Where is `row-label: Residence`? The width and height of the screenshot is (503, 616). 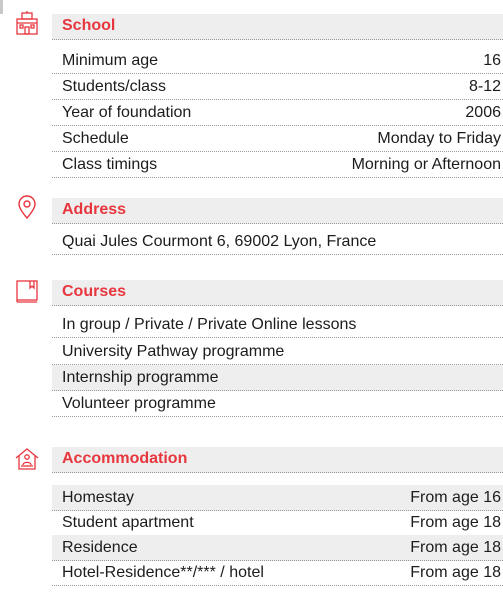 row-label: Residence is located at coordinates (100, 547).